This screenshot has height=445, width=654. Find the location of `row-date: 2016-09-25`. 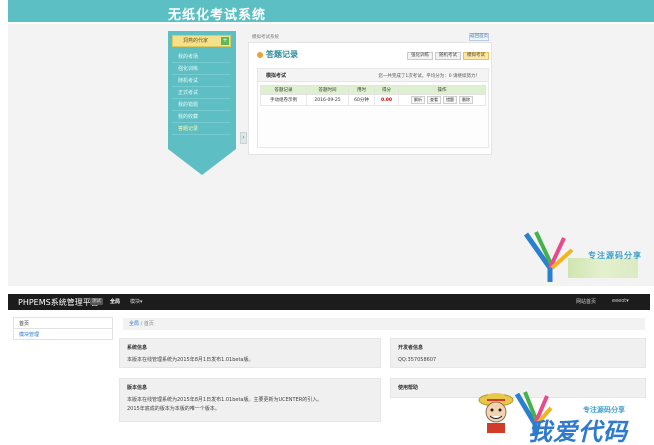

row-date: 2016-09-25 is located at coordinates (327, 100).